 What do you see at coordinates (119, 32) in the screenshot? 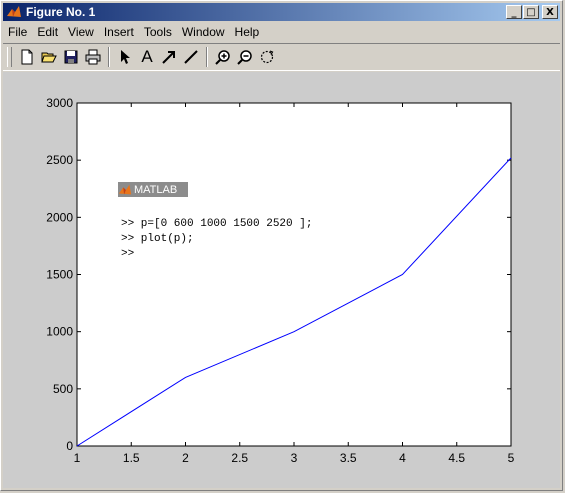
I see `menu-insert: Insert` at bounding box center [119, 32].